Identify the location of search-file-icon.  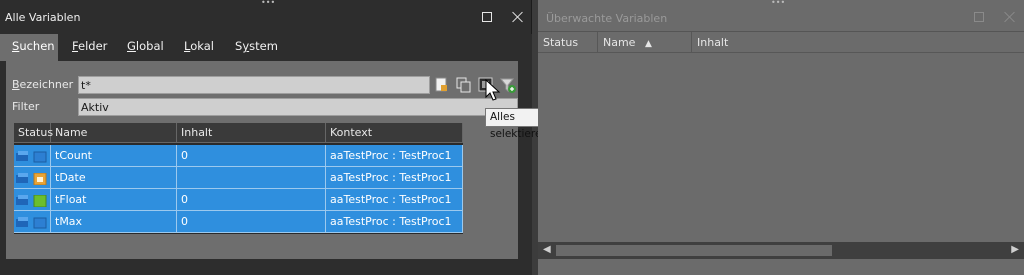
(442, 85).